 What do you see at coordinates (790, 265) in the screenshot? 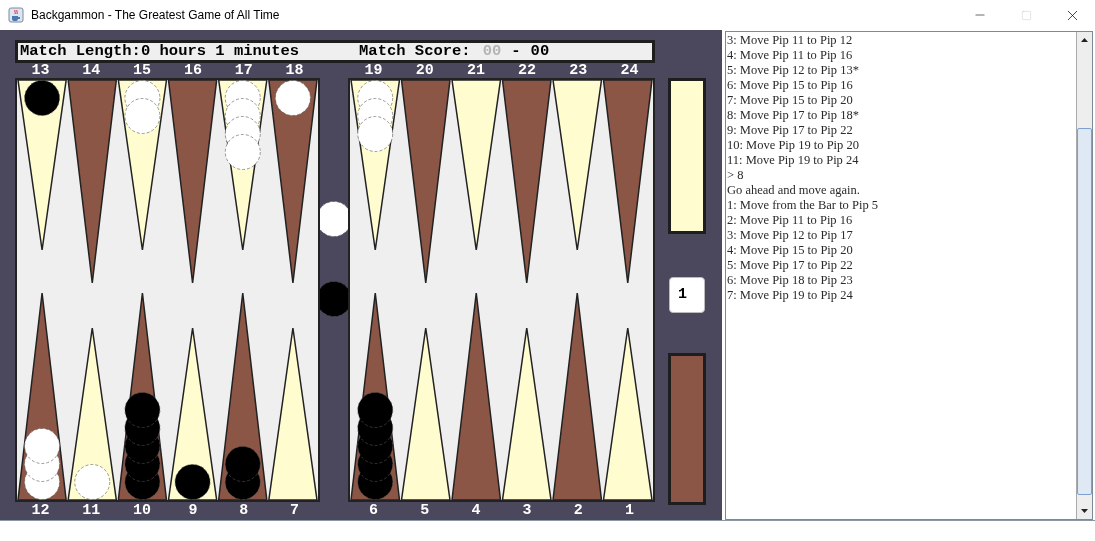
I see `log-line: 5: Move Pip 17 to Pip 22` at bounding box center [790, 265].